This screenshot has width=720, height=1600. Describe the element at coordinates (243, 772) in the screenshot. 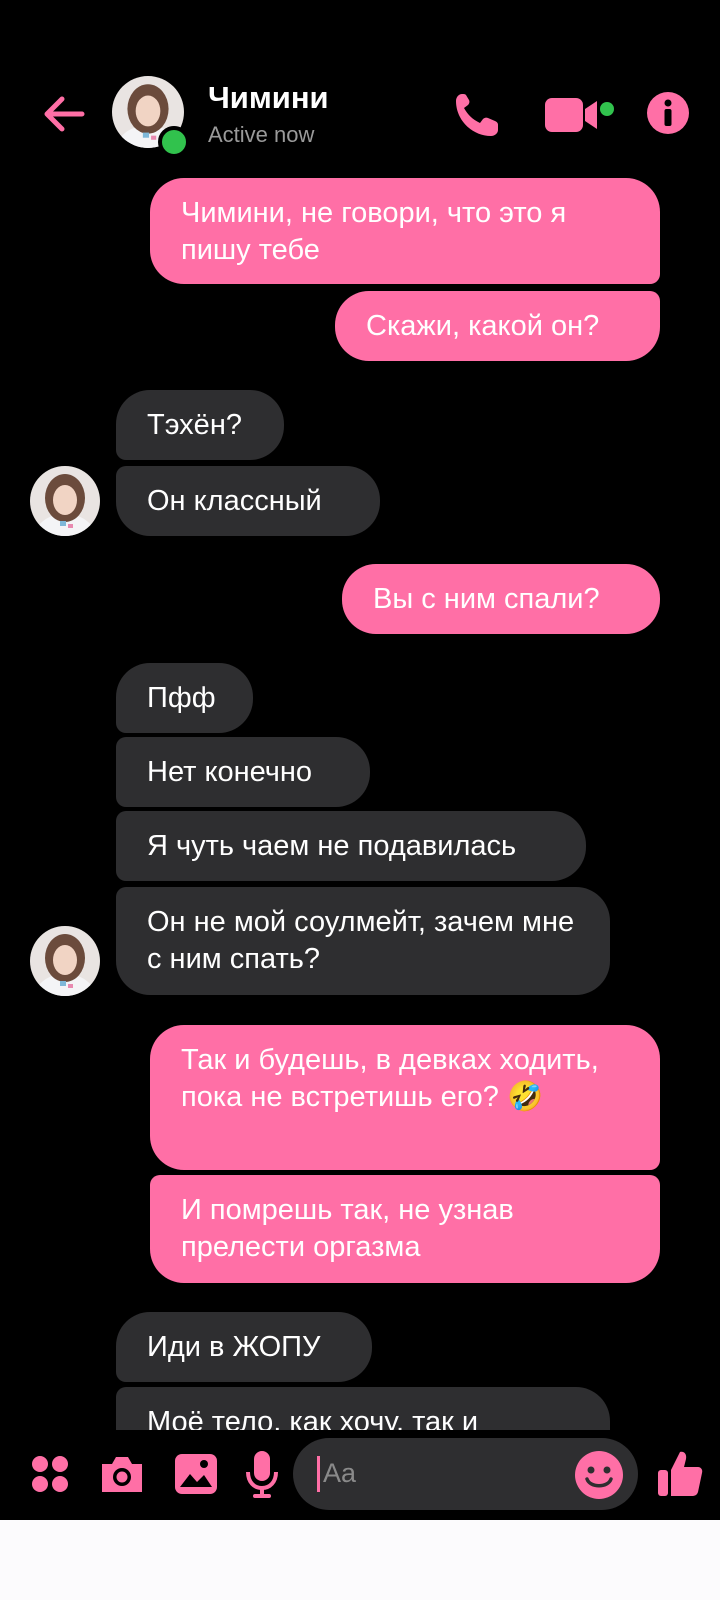

I see `incoming-message: Нет конечно` at that location.